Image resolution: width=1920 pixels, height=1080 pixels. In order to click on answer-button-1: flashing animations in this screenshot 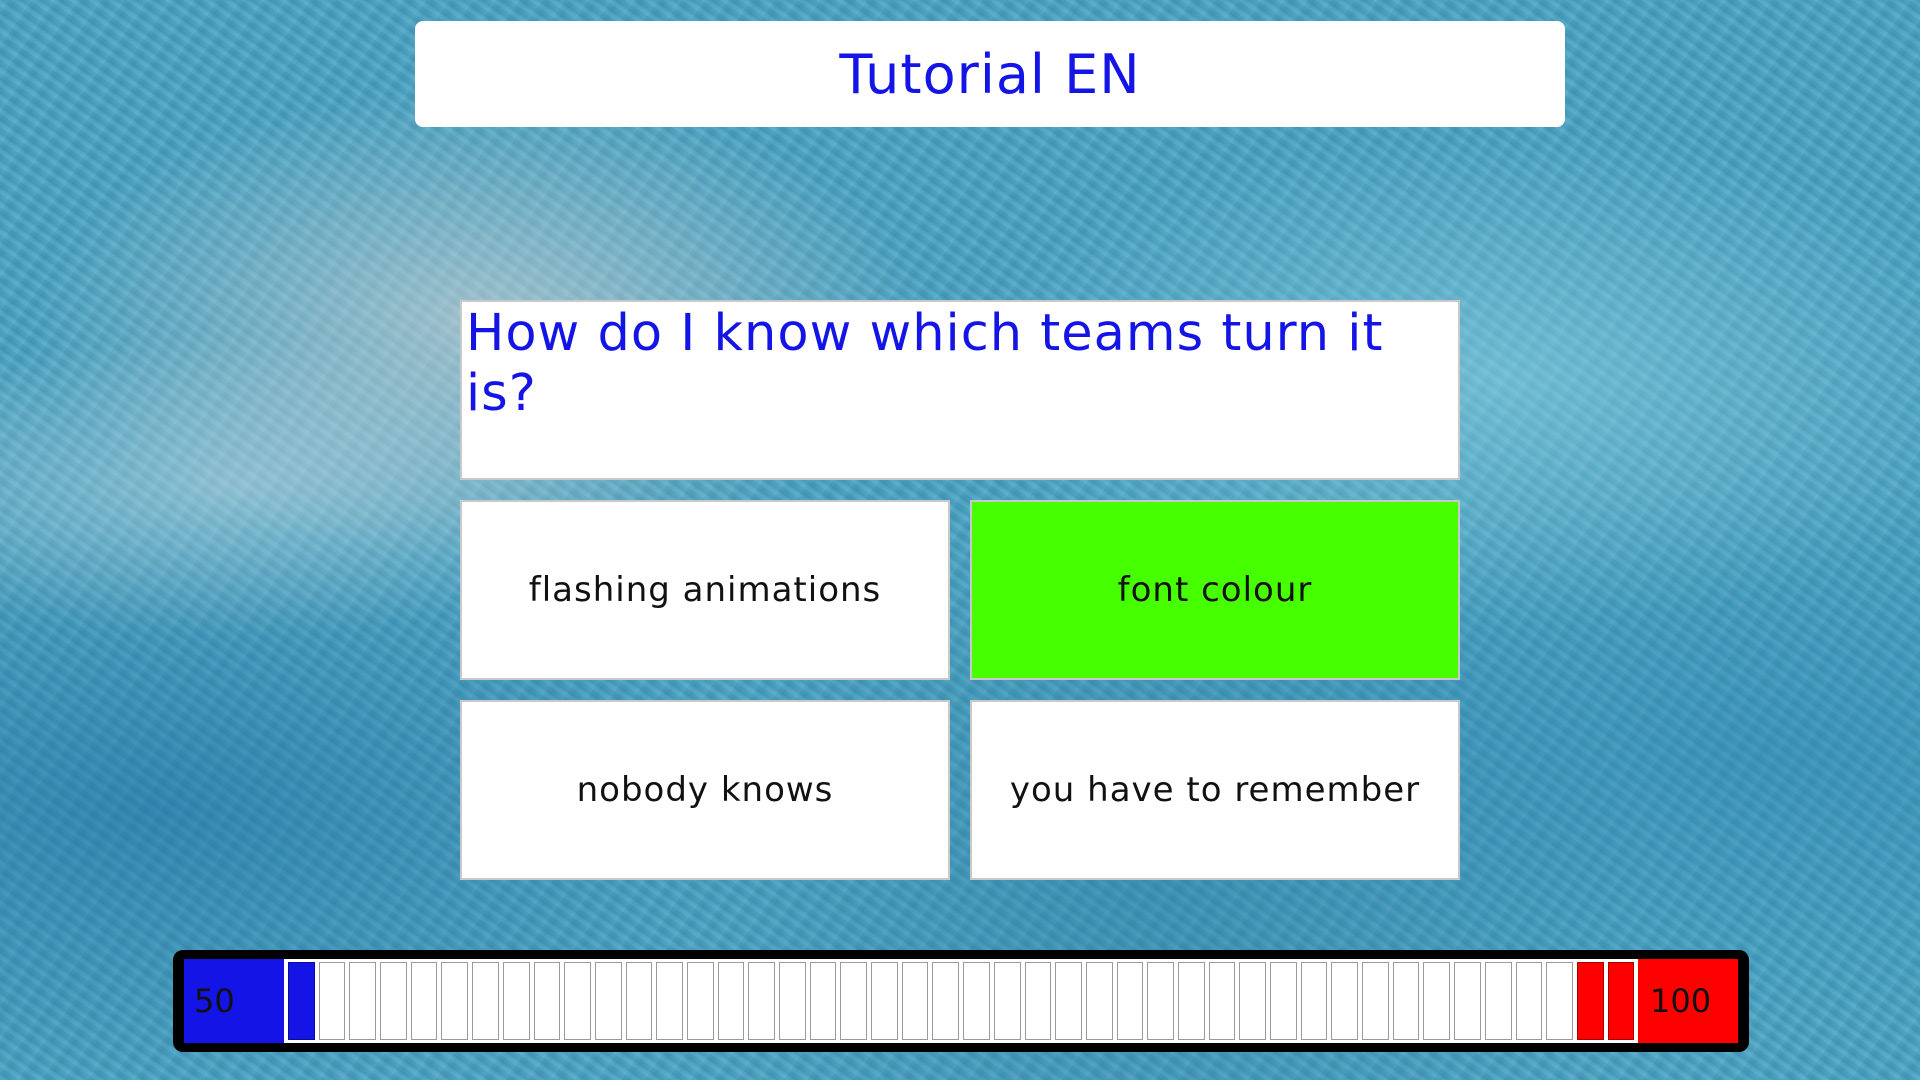, I will do `click(705, 590)`.